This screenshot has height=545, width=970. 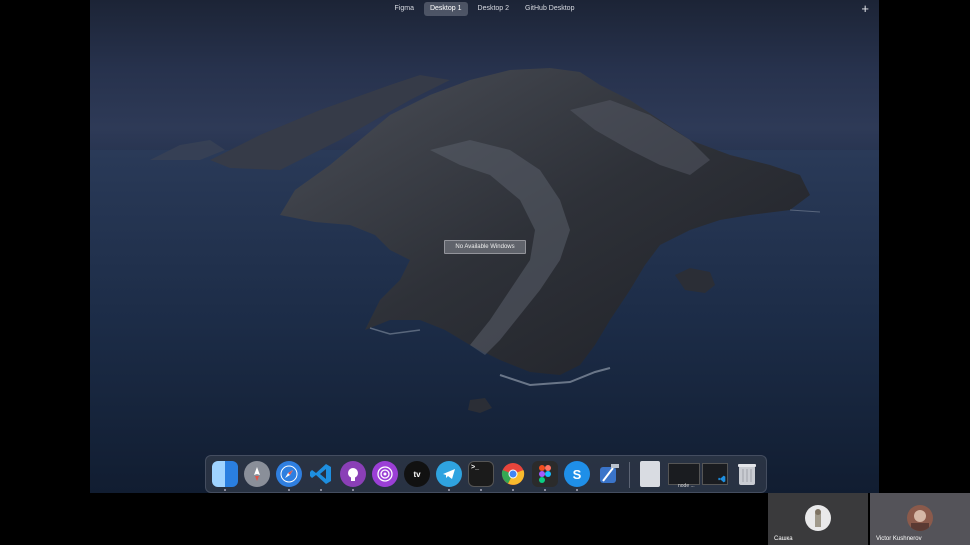 I want to click on no-available-windows-label: No Available Windows, so click(x=485, y=247).